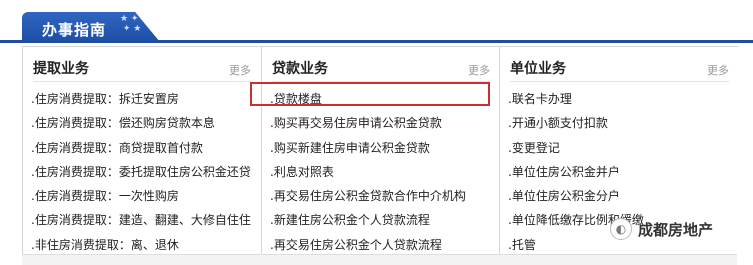 The width and height of the screenshot is (753, 265). Describe the element at coordinates (143, 123) in the screenshot. I see `list-item: .住房消费提取：偿还购房贷款本息` at that location.